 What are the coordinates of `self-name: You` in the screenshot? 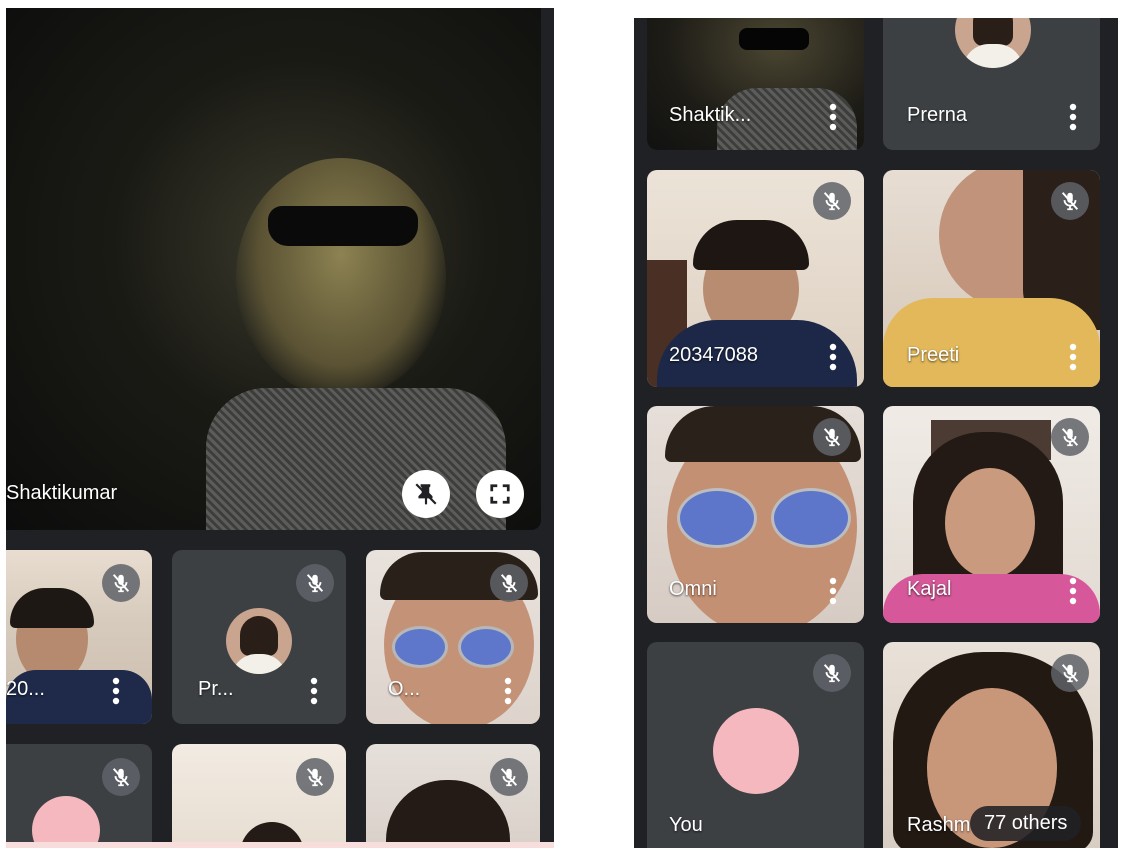 It's located at (686, 825).